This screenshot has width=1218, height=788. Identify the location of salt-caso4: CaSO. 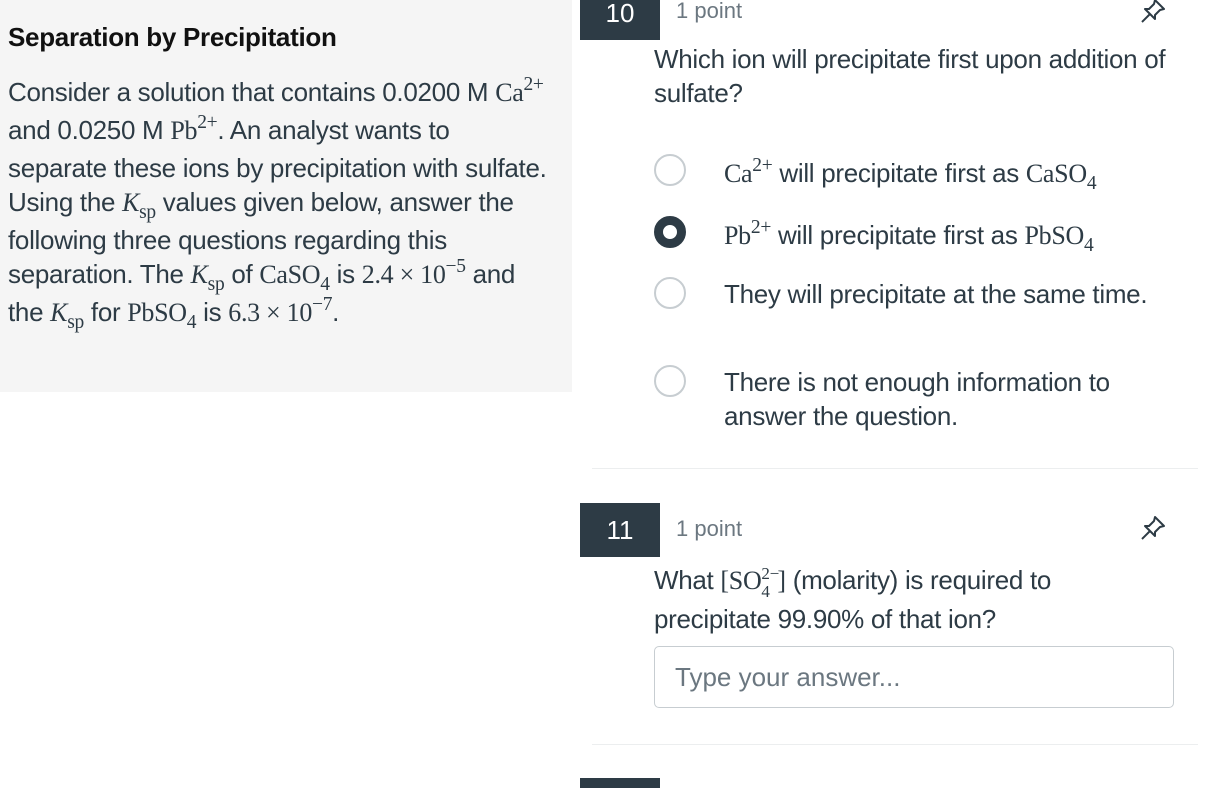
(290, 274).